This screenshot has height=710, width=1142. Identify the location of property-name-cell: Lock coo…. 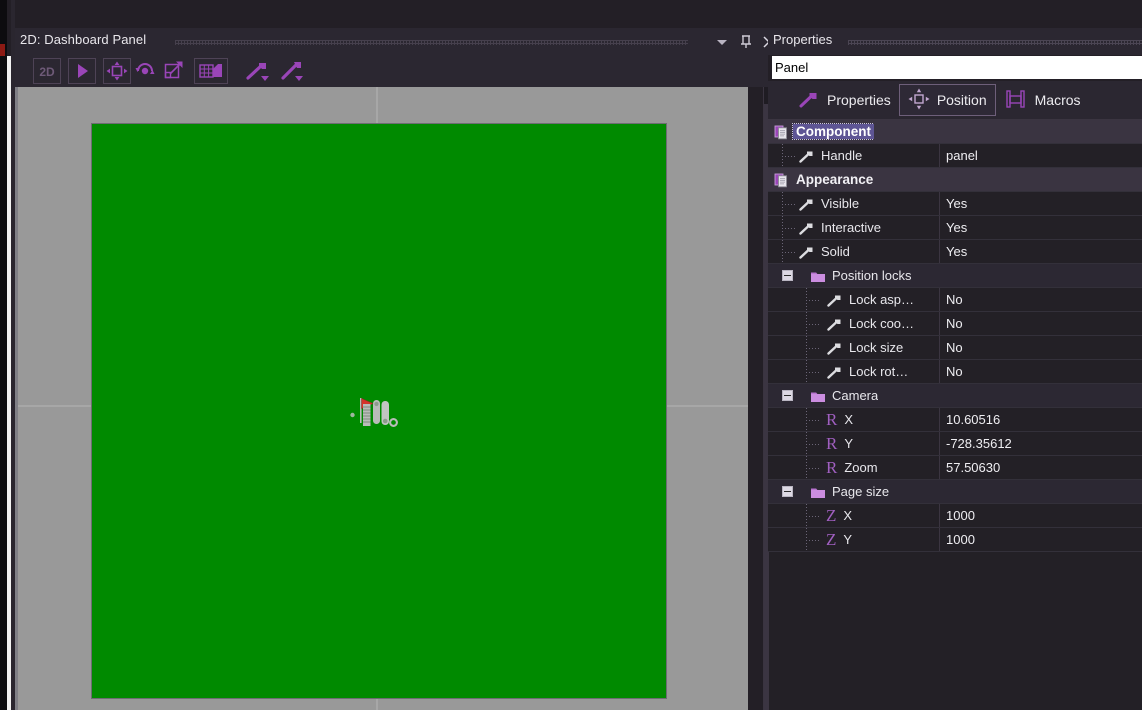
(854, 323).